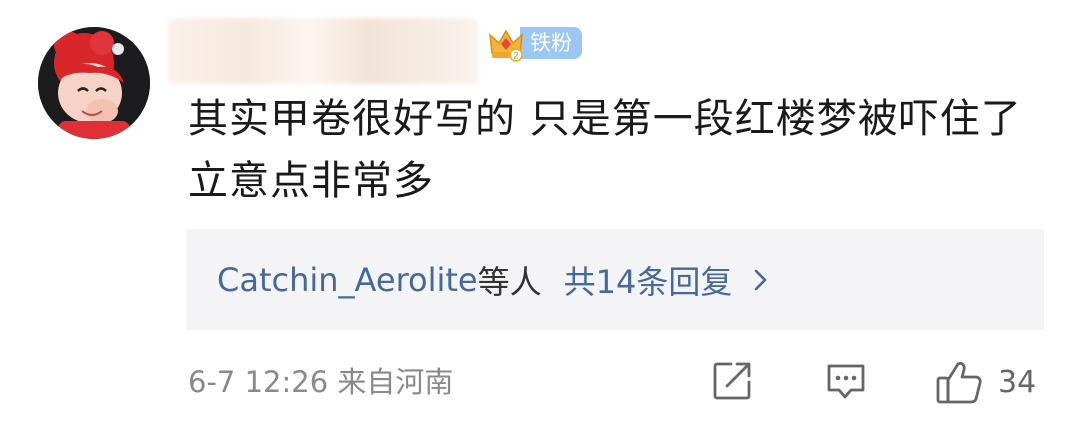 This screenshot has width=1080, height=426. I want to click on avatar, so click(94, 83).